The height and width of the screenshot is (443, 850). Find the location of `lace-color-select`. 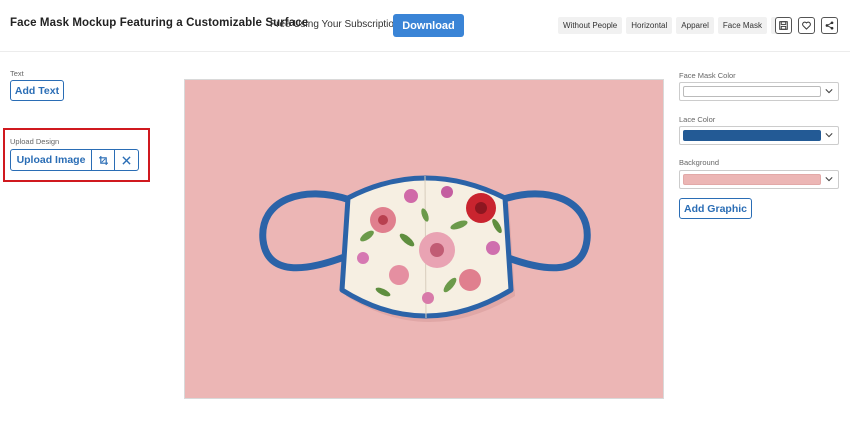

lace-color-select is located at coordinates (759, 135).